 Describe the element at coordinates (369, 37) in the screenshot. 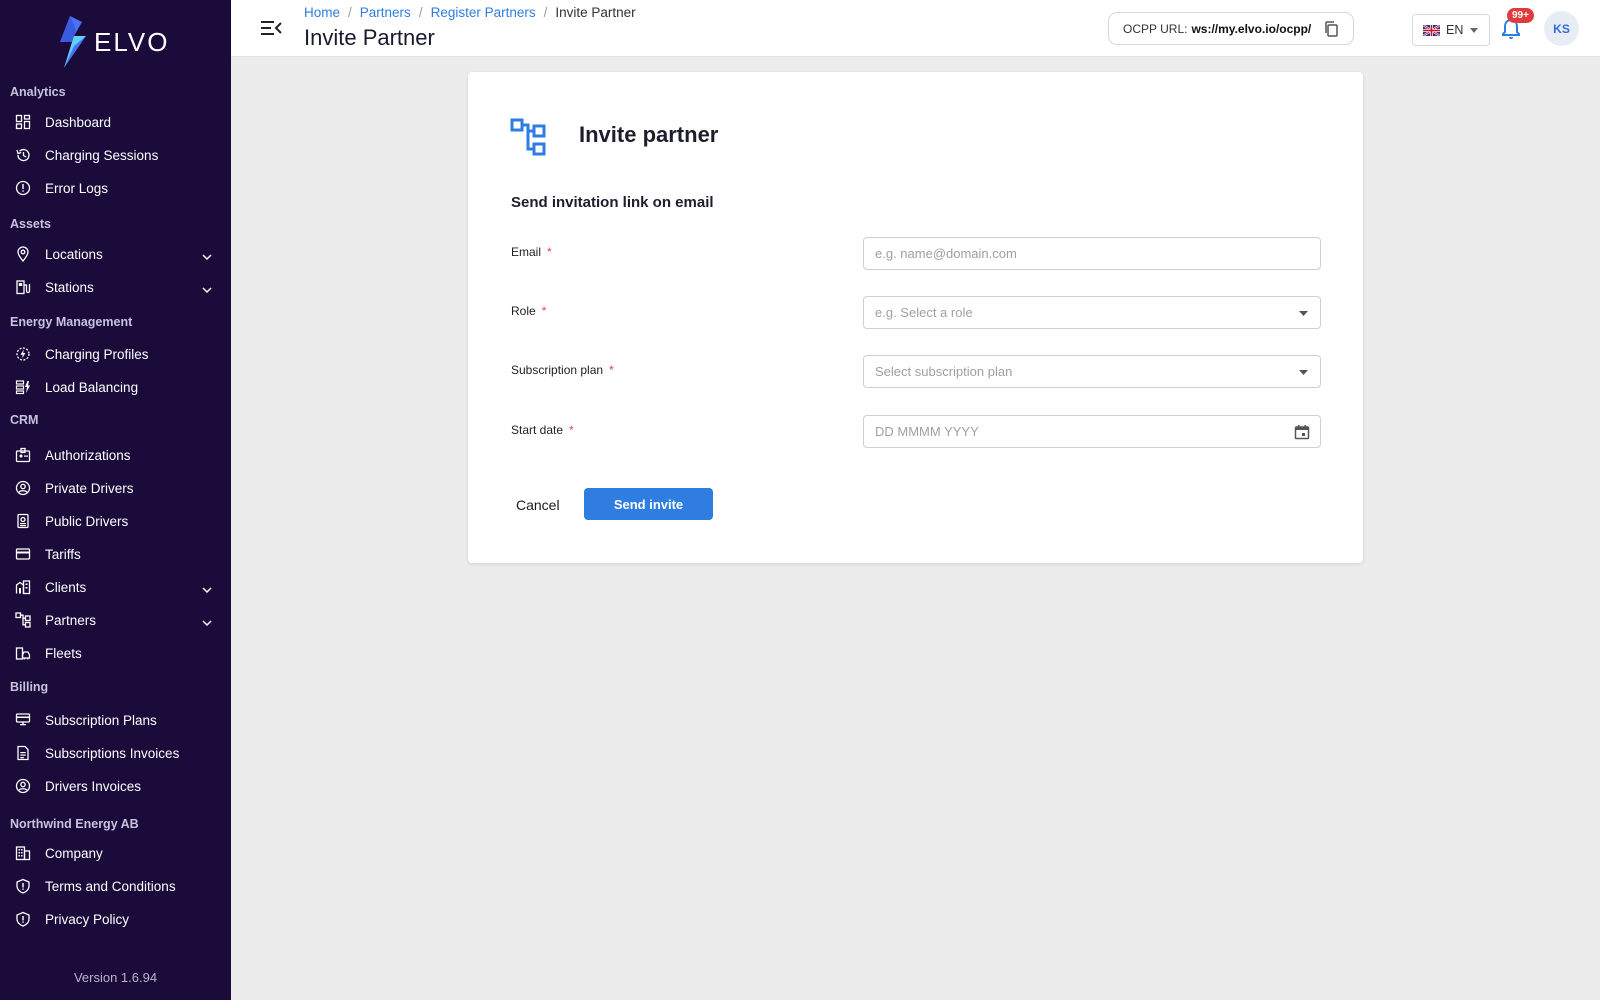

I see `page-title: Invite Partner` at that location.